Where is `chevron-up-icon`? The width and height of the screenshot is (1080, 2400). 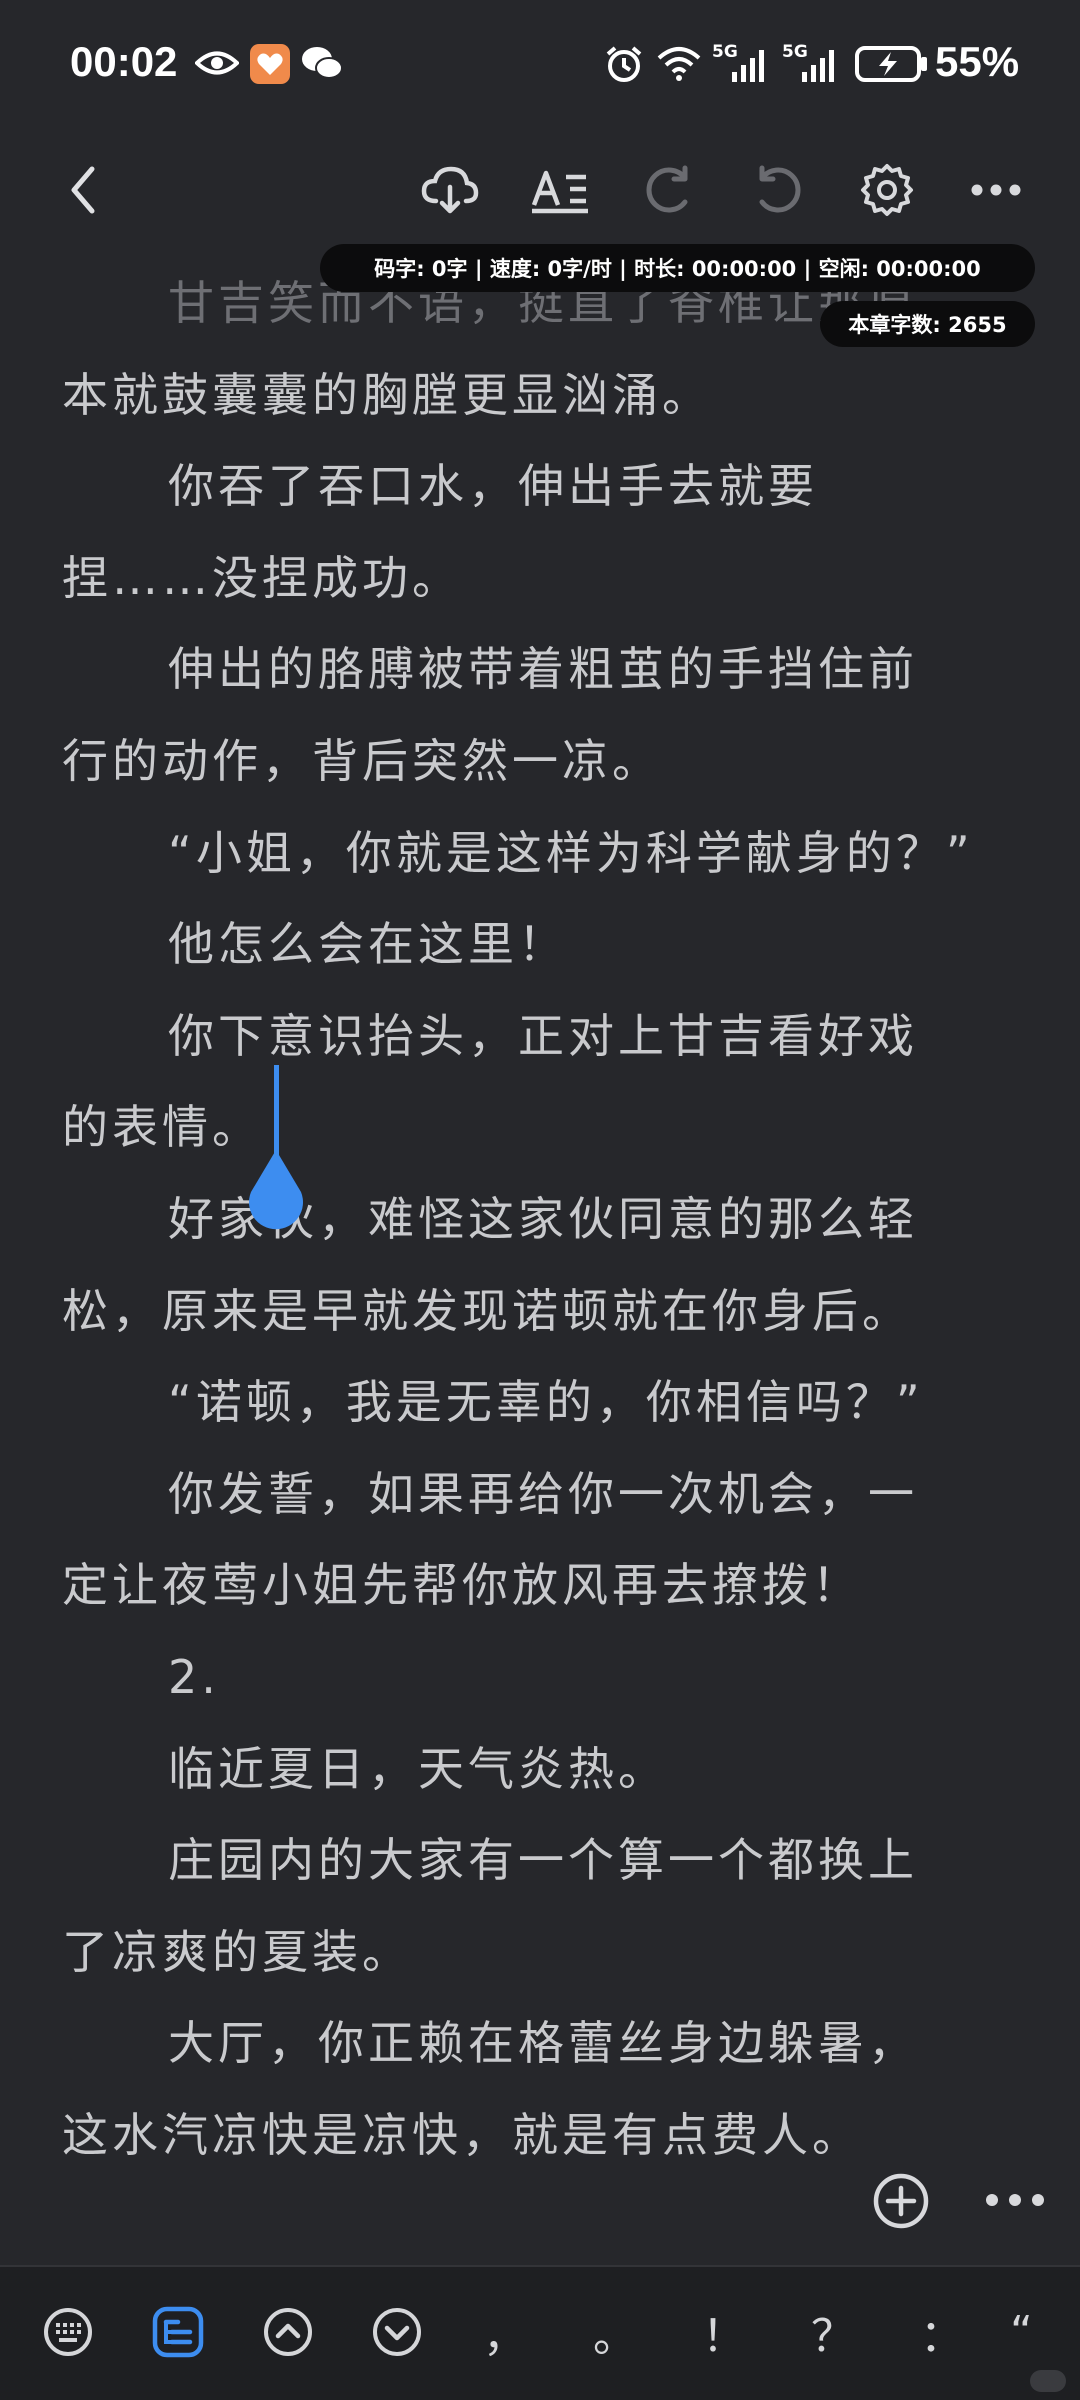 chevron-up-icon is located at coordinates (288, 2332).